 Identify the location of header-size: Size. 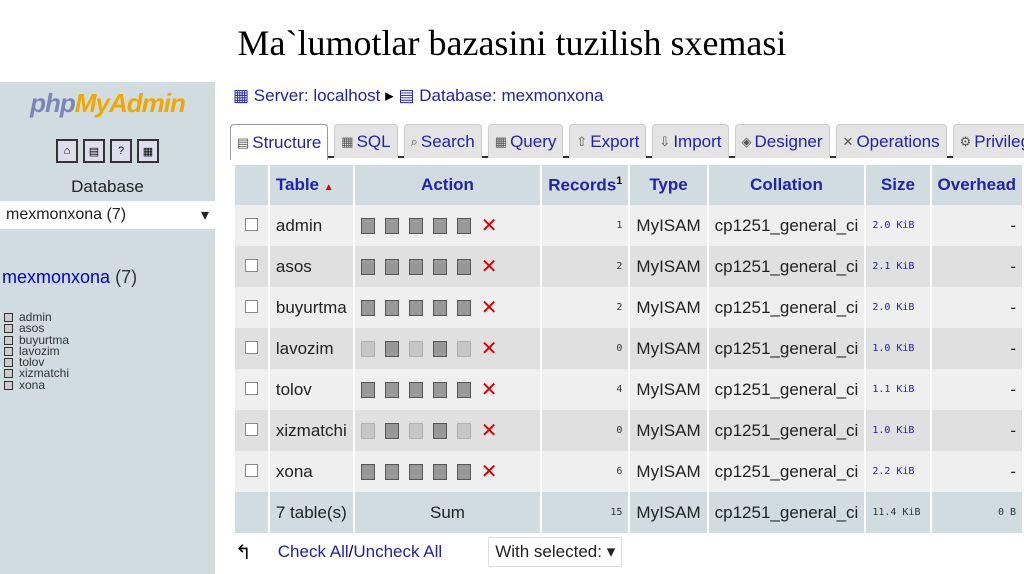
(898, 185).